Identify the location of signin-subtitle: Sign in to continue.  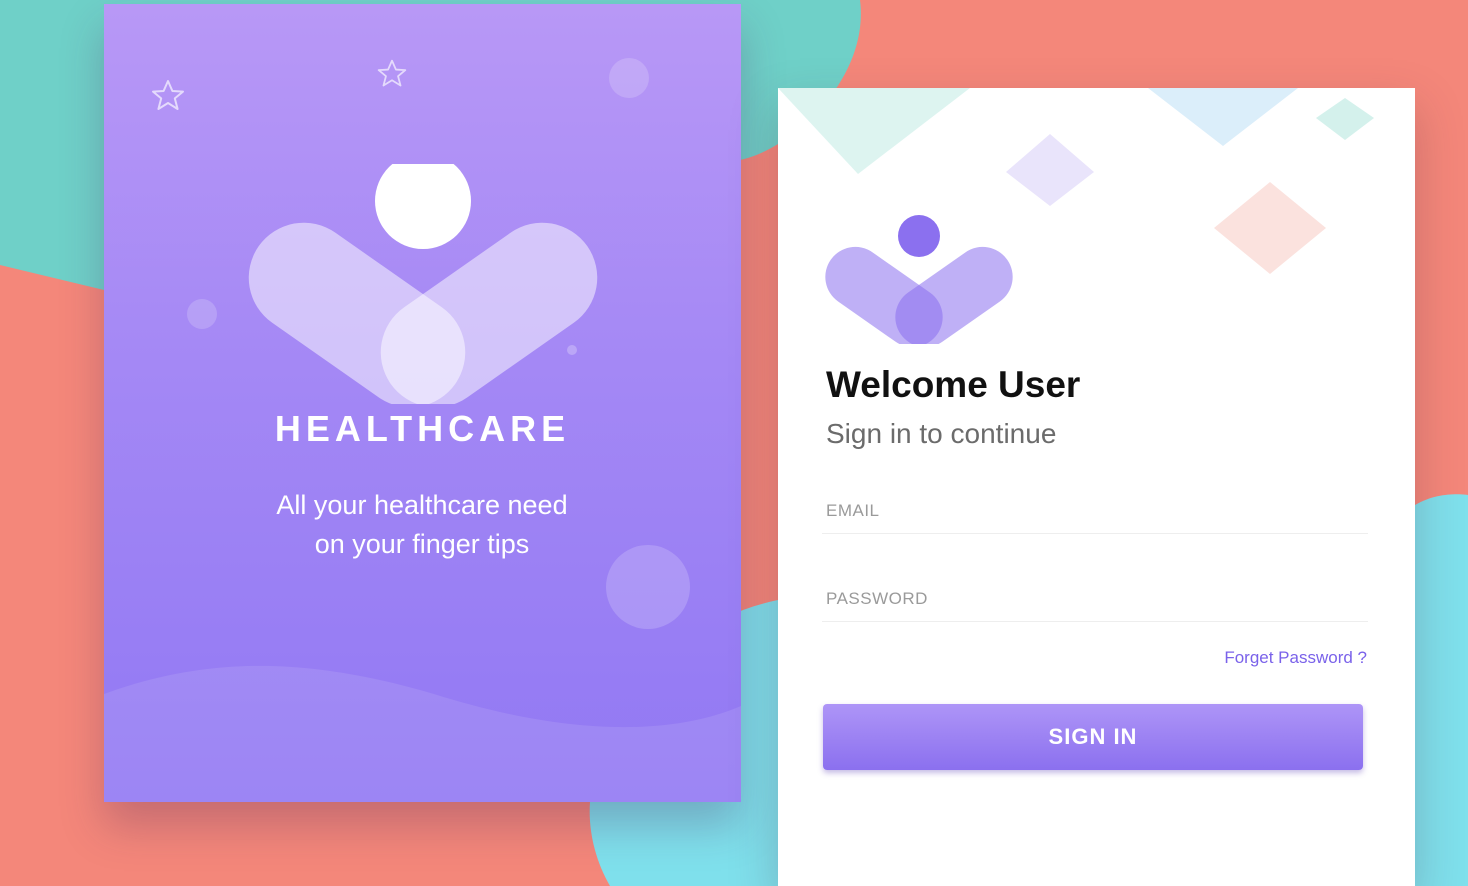
(941, 433).